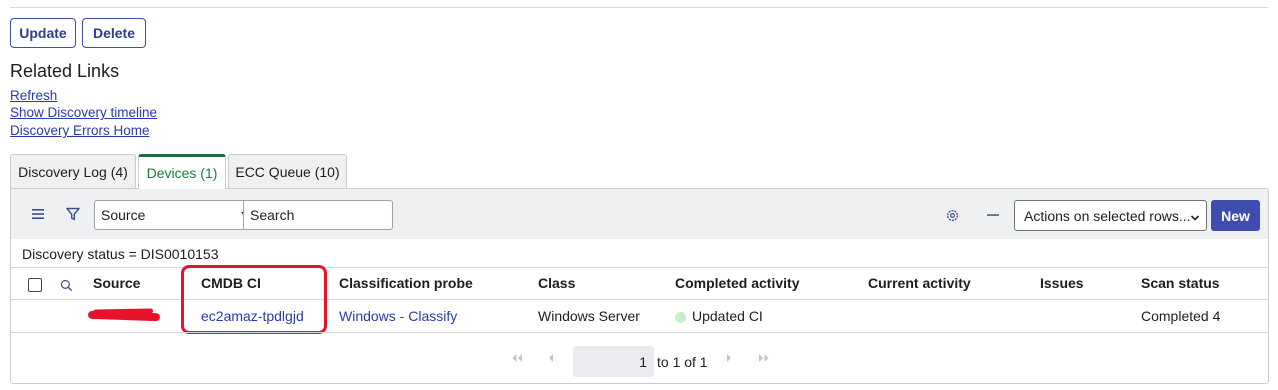 The height and width of the screenshot is (390, 1278). Describe the element at coordinates (1195, 218) in the screenshot. I see `chevron-down-icon` at that location.